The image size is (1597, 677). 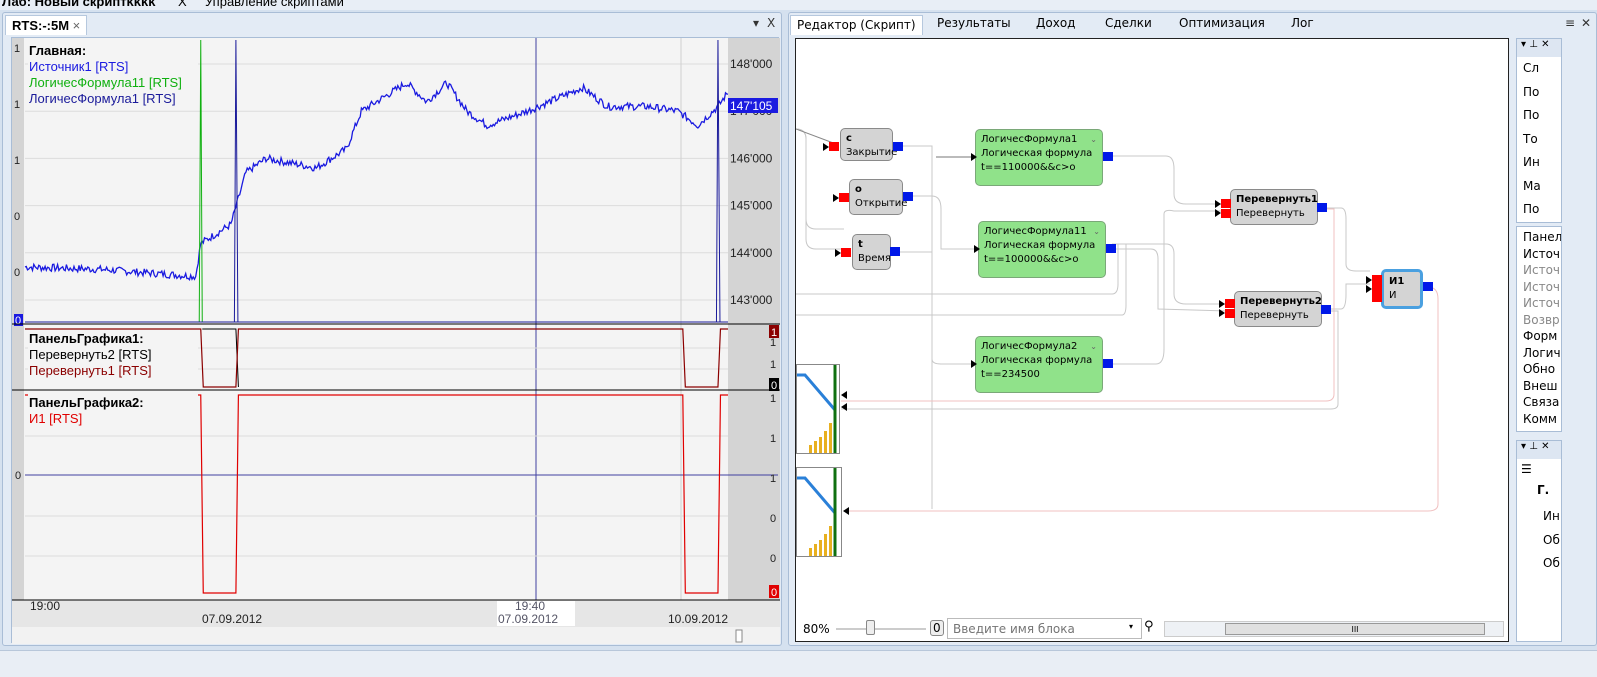 What do you see at coordinates (870, 627) in the screenshot?
I see `zoom-slider-thumb` at bounding box center [870, 627].